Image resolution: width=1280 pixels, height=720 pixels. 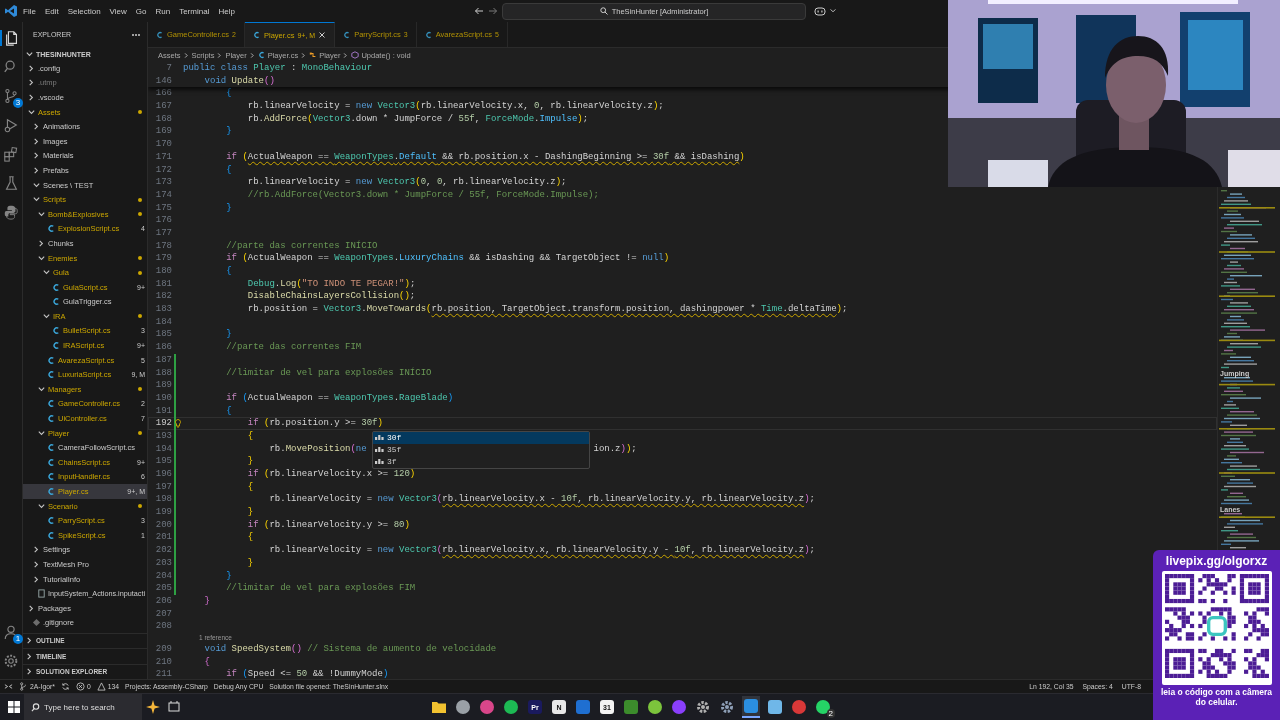 What do you see at coordinates (830, 713) in the screenshot?
I see `notification-badge: 2` at bounding box center [830, 713].